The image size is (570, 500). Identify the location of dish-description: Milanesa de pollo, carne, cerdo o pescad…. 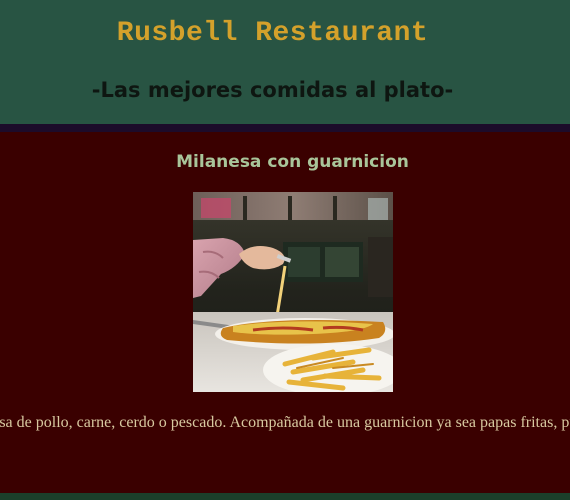
(285, 422).